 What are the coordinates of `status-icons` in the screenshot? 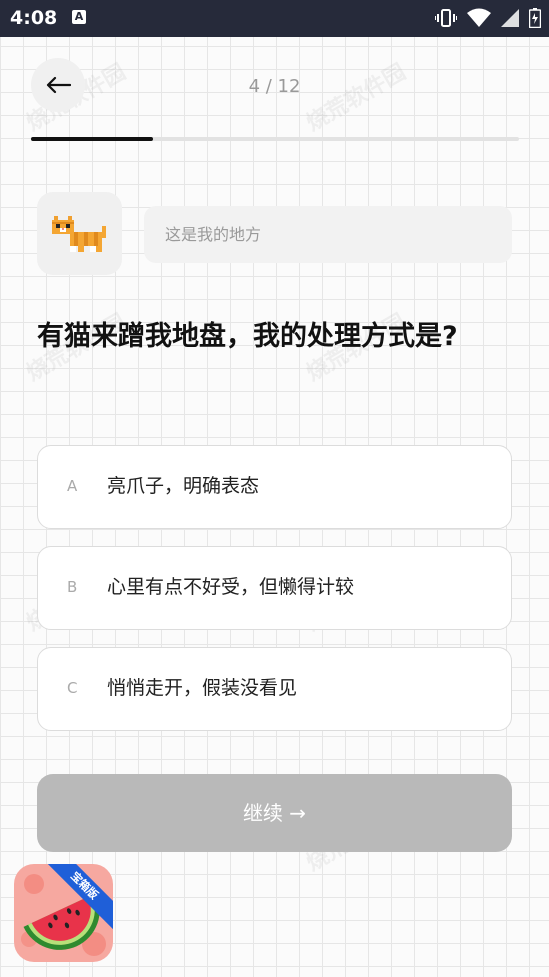 It's located at (488, 18).